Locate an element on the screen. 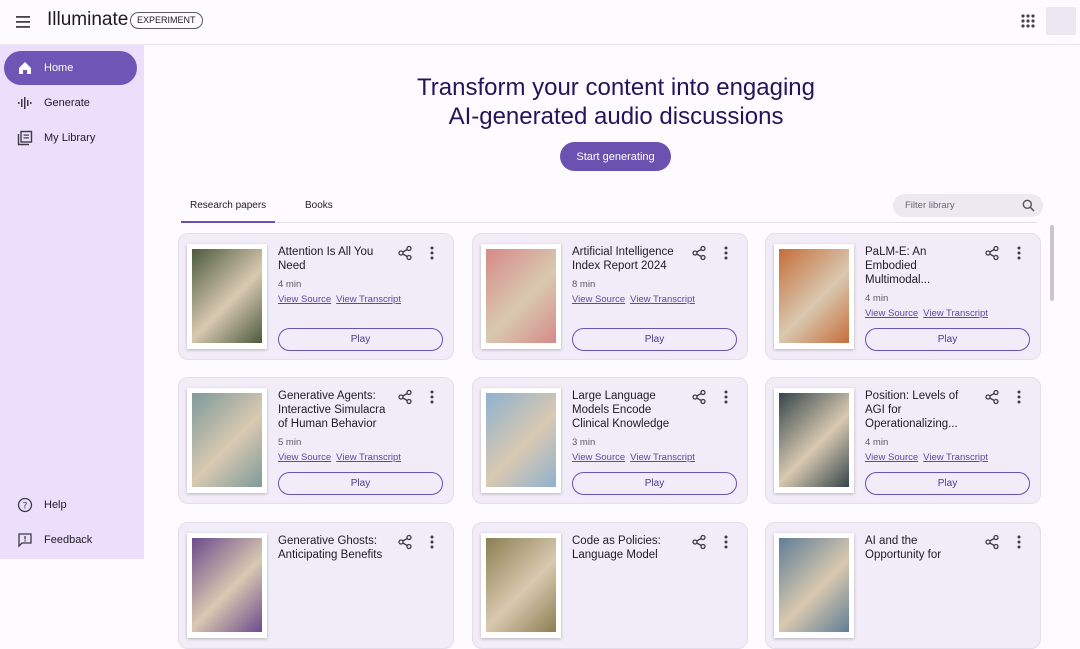 This screenshot has width=1080, height=649. start-generating-button: Start generating is located at coordinates (615, 156).